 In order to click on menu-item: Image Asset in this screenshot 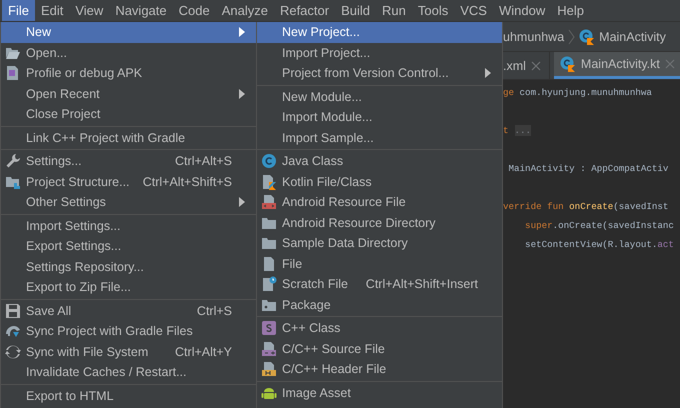, I will do `click(379, 392)`.